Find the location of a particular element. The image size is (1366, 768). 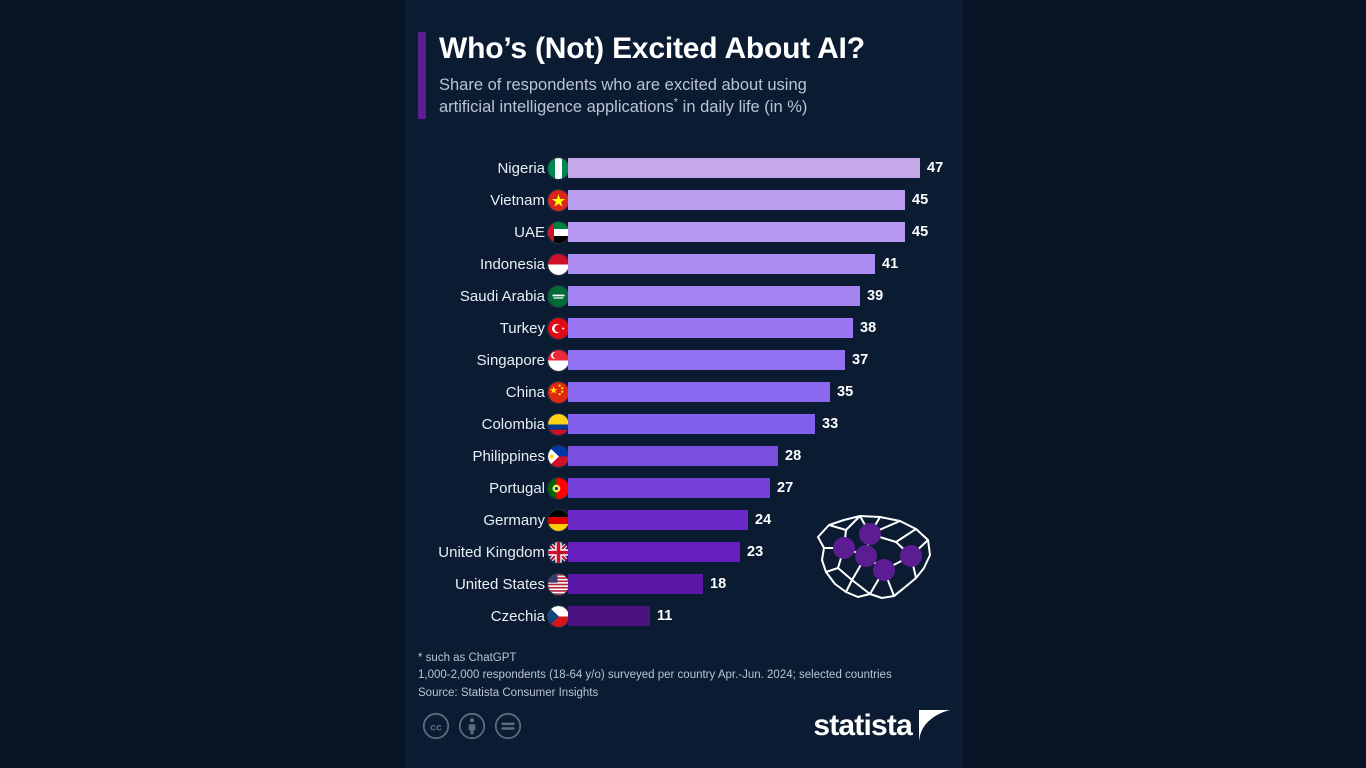

page-title: Who’s (Not) Excited About AI? is located at coordinates (652, 48).